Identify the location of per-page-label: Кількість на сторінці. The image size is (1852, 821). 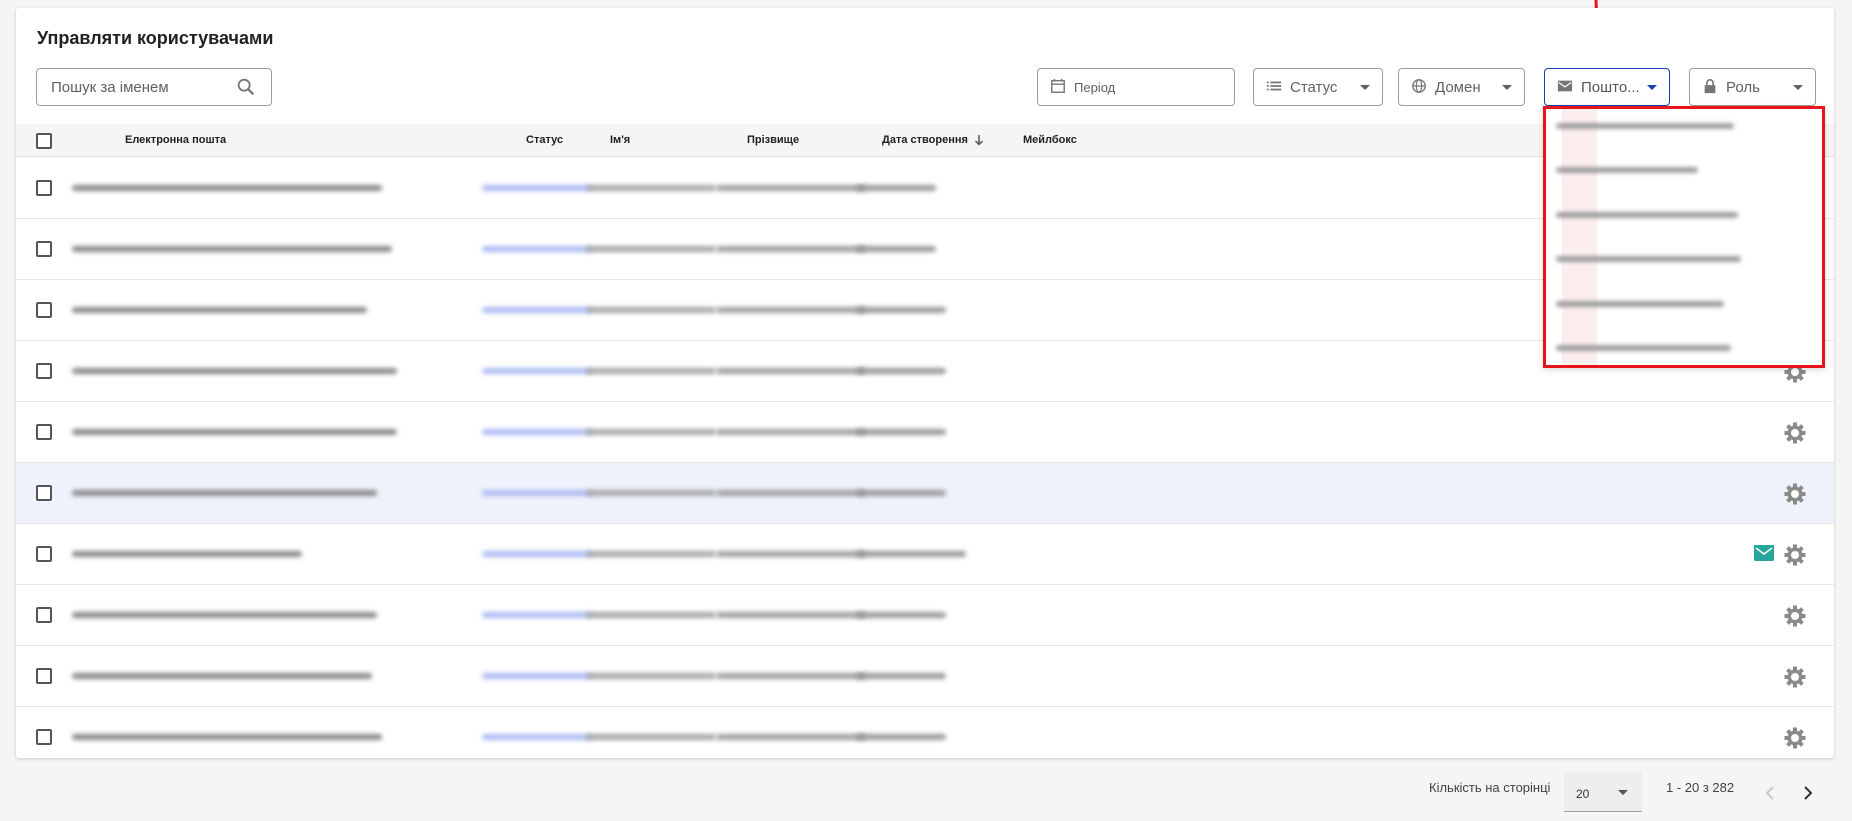
(1490, 787).